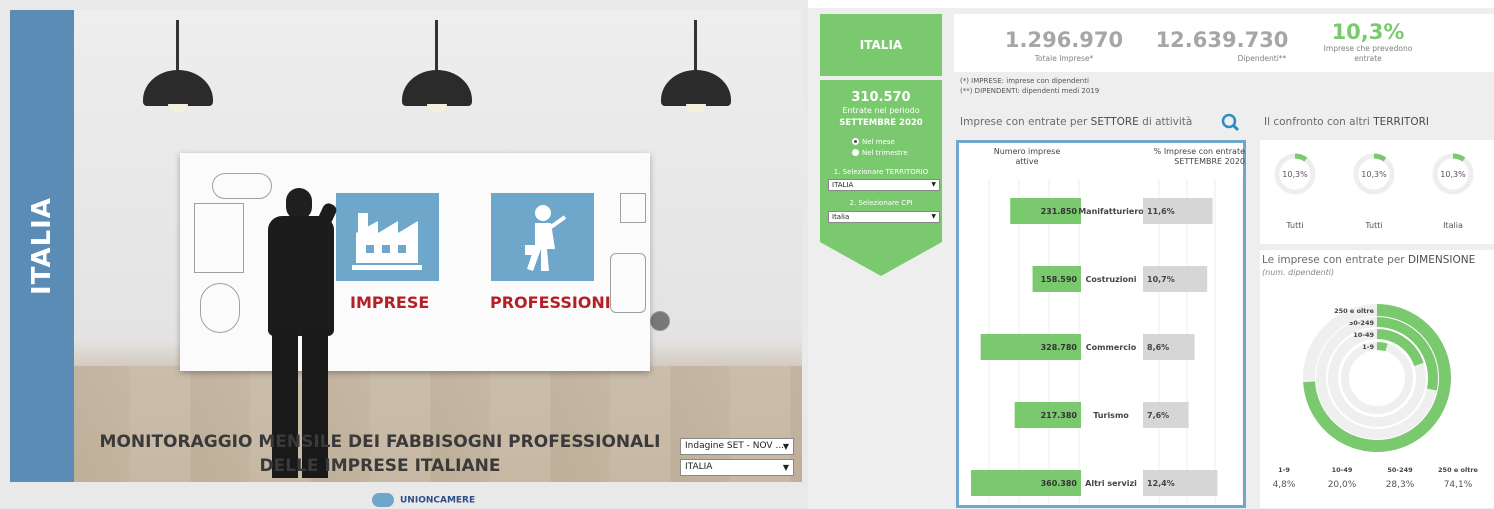  I want to click on dimension-value: 20,0%, so click(1342, 485).